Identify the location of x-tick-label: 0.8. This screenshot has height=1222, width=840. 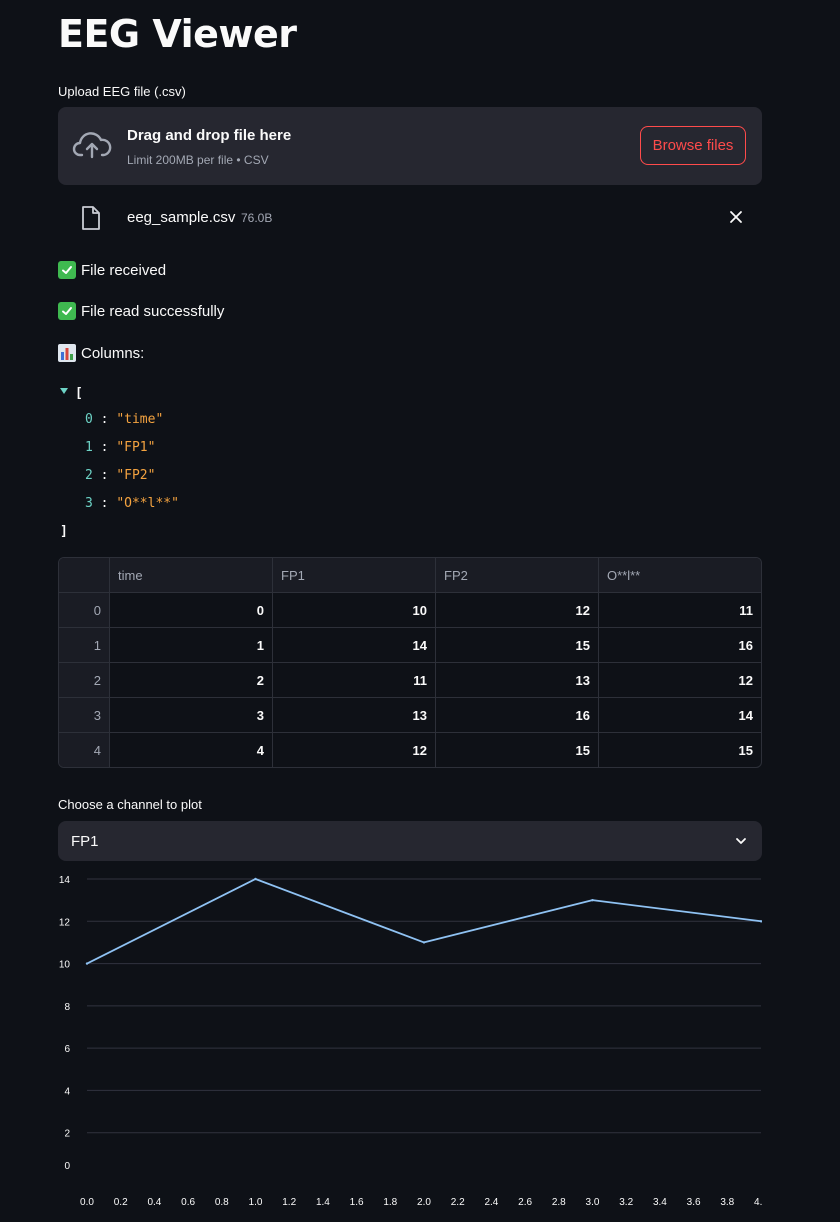
(222, 1202).